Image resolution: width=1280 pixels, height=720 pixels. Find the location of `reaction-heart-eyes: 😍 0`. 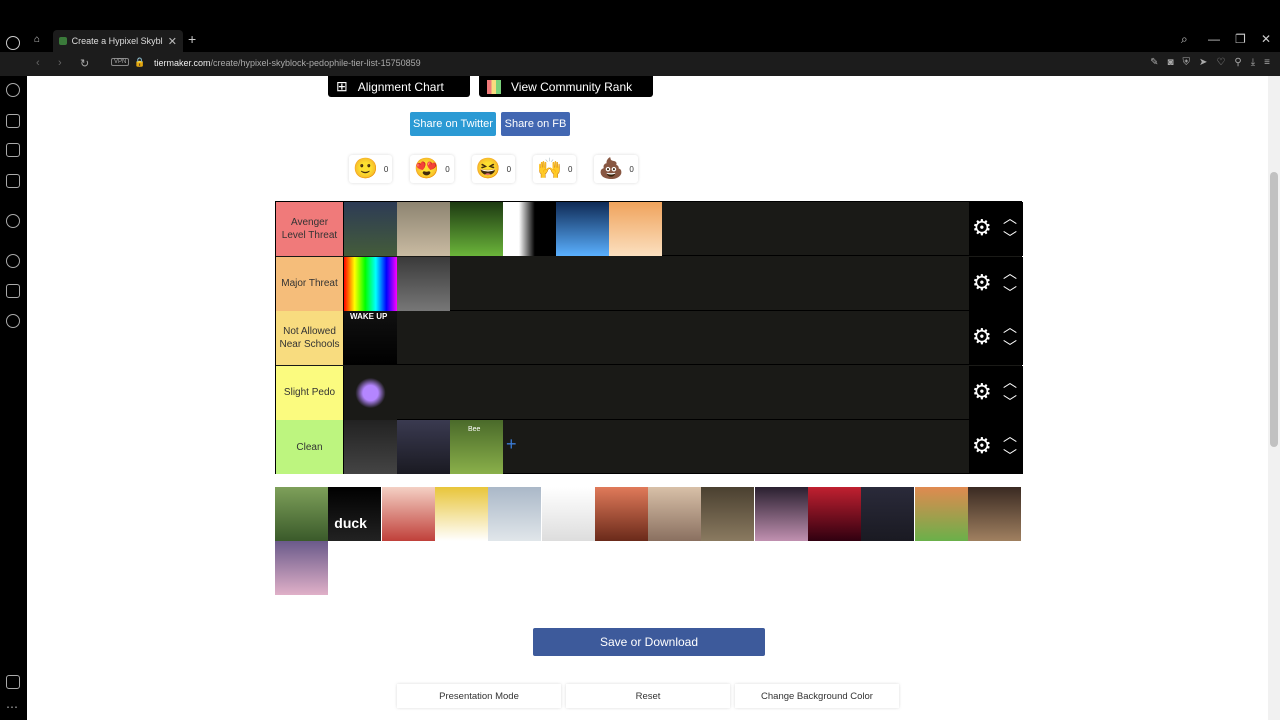

reaction-heart-eyes: 😍 0 is located at coordinates (432, 169).